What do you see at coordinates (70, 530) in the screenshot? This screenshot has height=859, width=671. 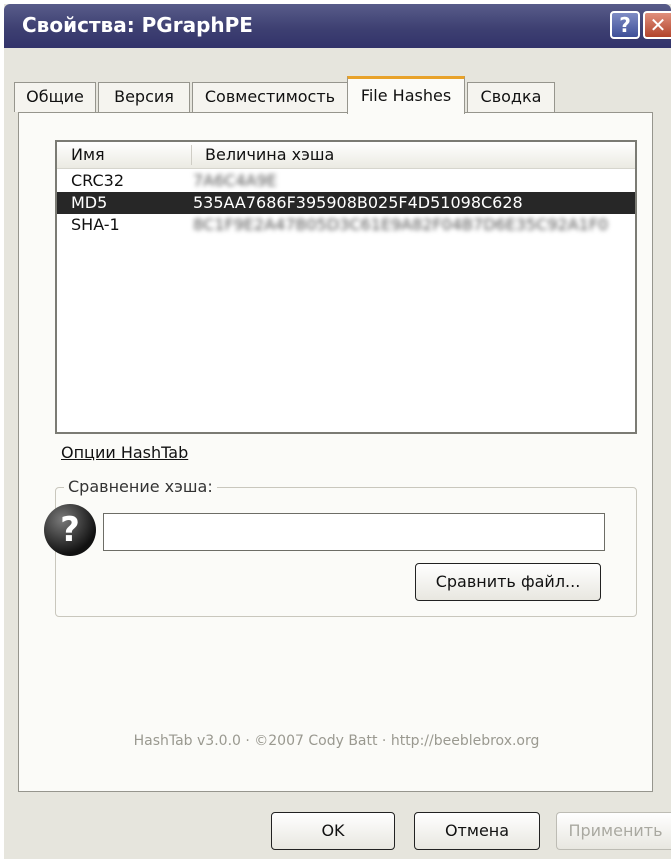 I see `question-icon: ?` at bounding box center [70, 530].